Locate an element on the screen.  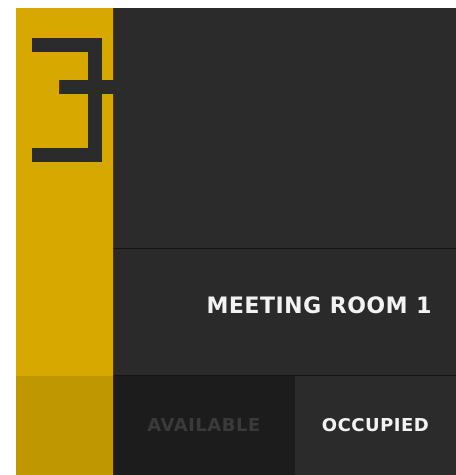
accent-sidebar-footer is located at coordinates (64, 425).